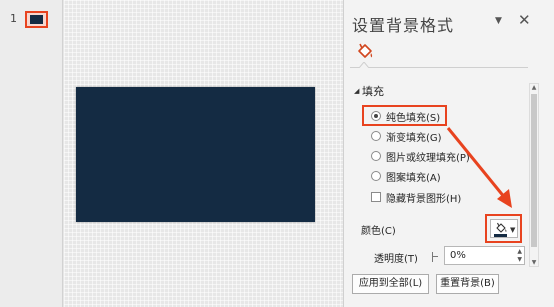  What do you see at coordinates (36, 19) in the screenshot?
I see `slide-thumbnail` at bounding box center [36, 19].